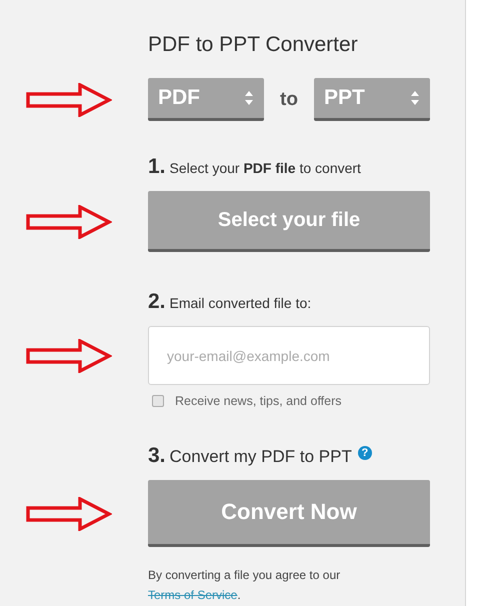  I want to click on checkbox-label: Receive news, tips, and offers, so click(258, 401).